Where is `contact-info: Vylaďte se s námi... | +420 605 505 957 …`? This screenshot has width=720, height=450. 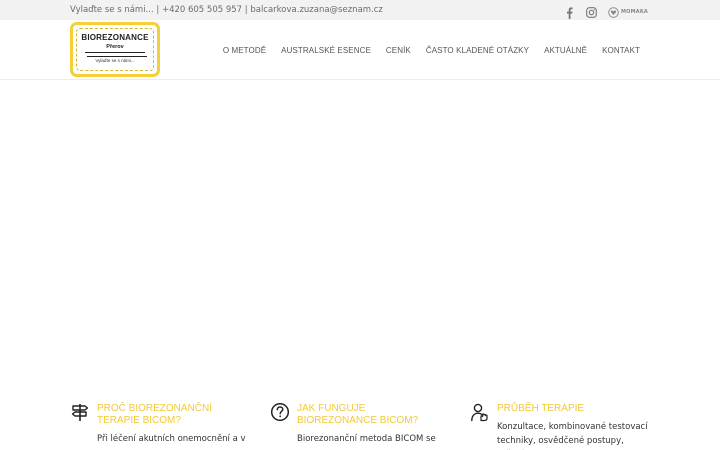
contact-info: Vylaďte se s námi... | +420 605 505 957 … is located at coordinates (226, 10).